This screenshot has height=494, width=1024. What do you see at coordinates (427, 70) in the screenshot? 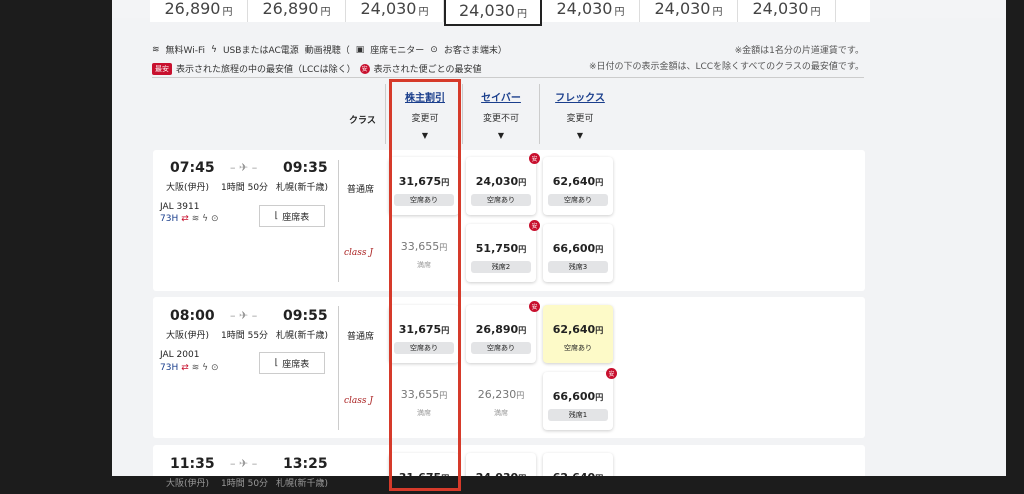
I see `lowest-flight-label: 表示された便ごとの最安値` at bounding box center [427, 70].